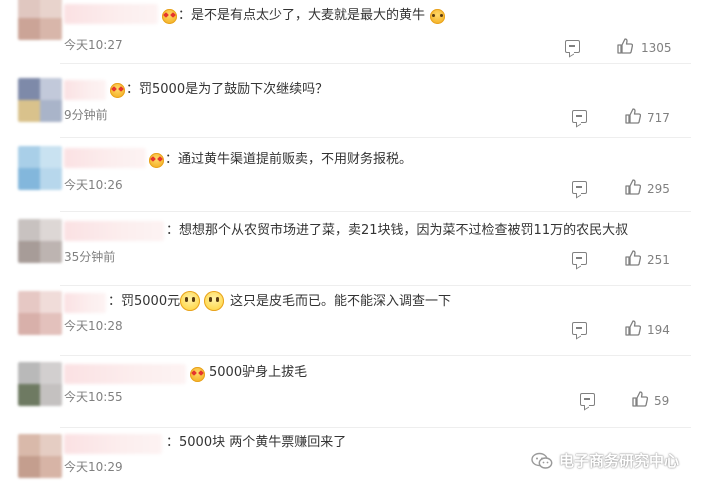 The height and width of the screenshot is (498, 701). What do you see at coordinates (350, 107) in the screenshot?
I see `comment-item: ：罚5000是为了鼓励下次继续吗？ 9分钟前 717` at bounding box center [350, 107].